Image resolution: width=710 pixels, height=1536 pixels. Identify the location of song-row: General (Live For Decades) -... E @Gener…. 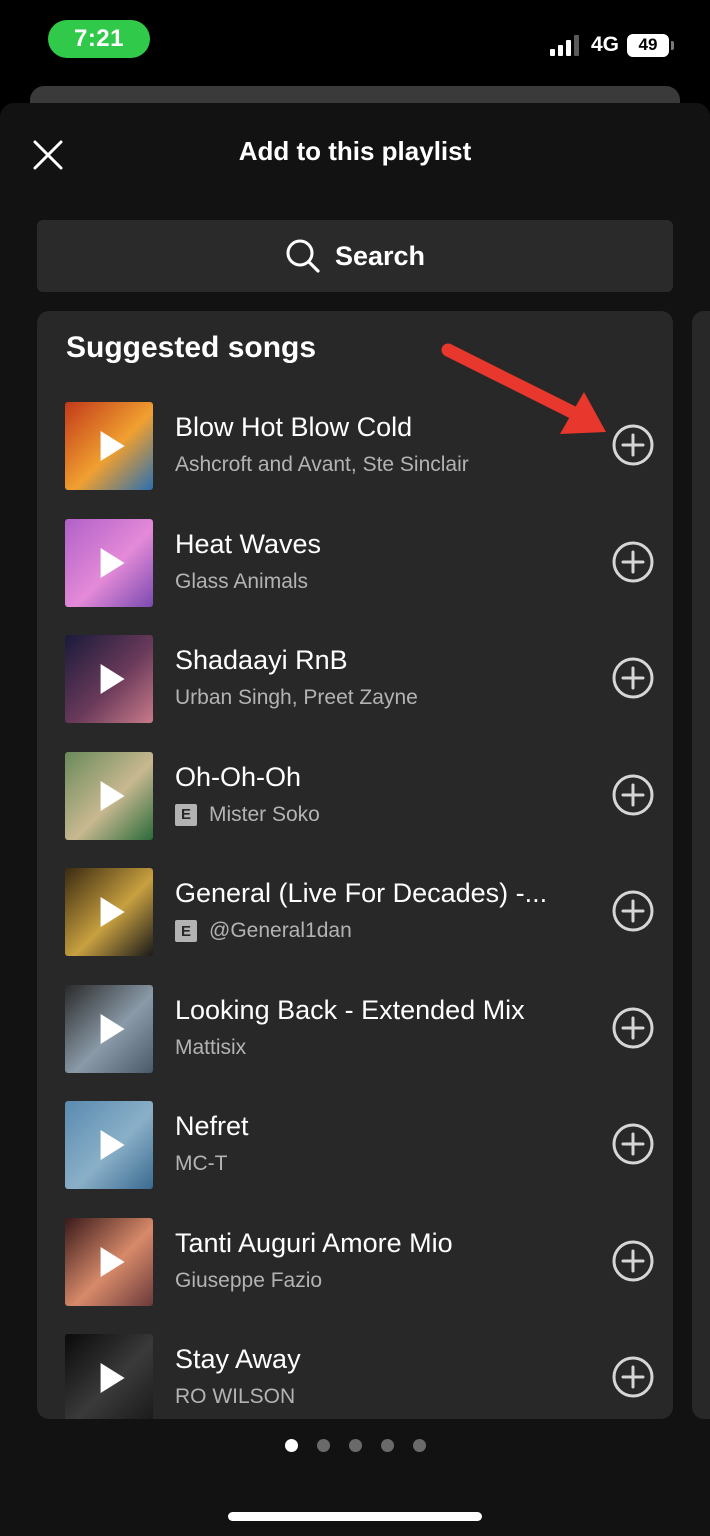
(355, 923).